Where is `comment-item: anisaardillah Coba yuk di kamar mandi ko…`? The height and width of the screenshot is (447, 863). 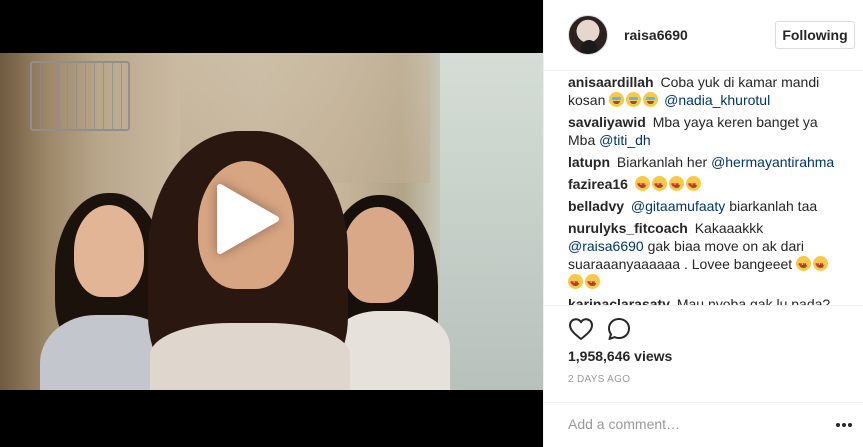 comment-item: anisaardillah Coba yuk di kamar mandi ko… is located at coordinates (704, 91).